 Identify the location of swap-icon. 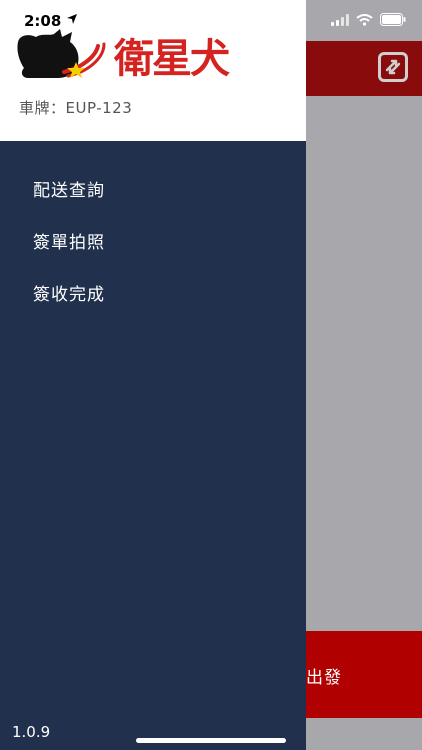
(393, 67).